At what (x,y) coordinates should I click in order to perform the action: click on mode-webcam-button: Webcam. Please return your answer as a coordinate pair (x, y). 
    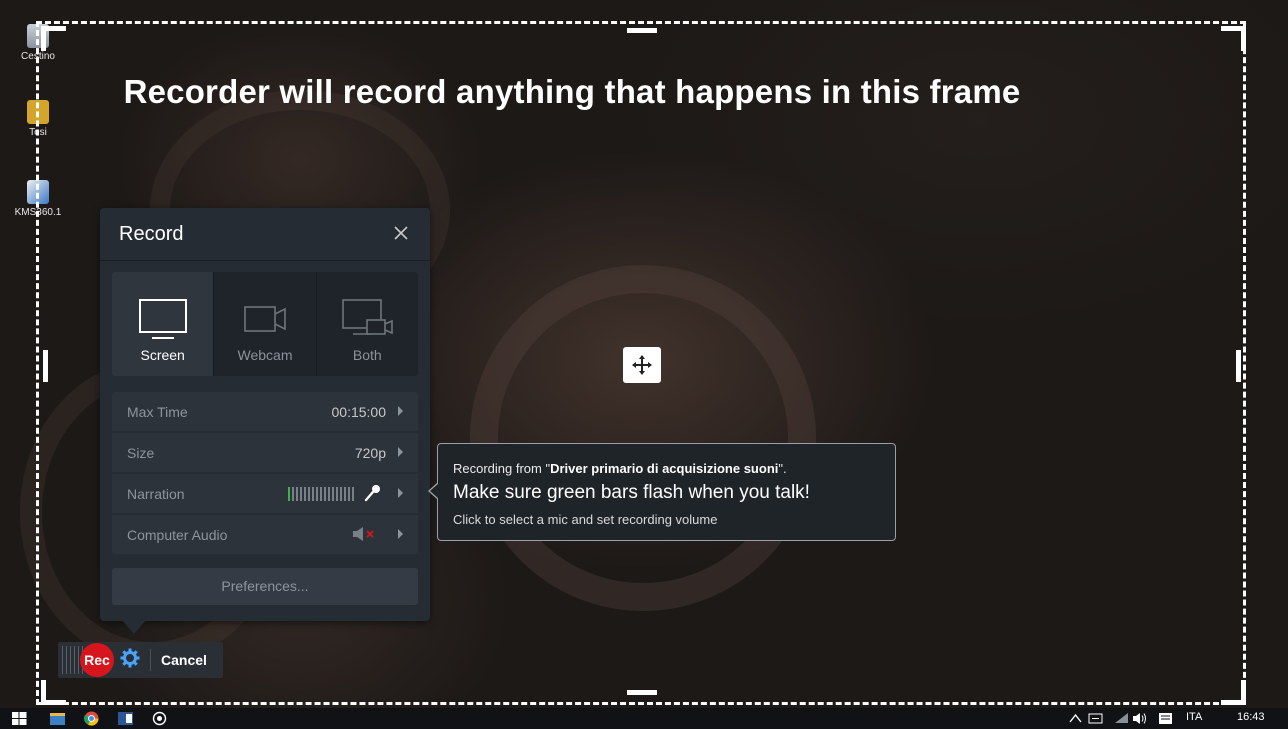
    Looking at the image, I should click on (264, 324).